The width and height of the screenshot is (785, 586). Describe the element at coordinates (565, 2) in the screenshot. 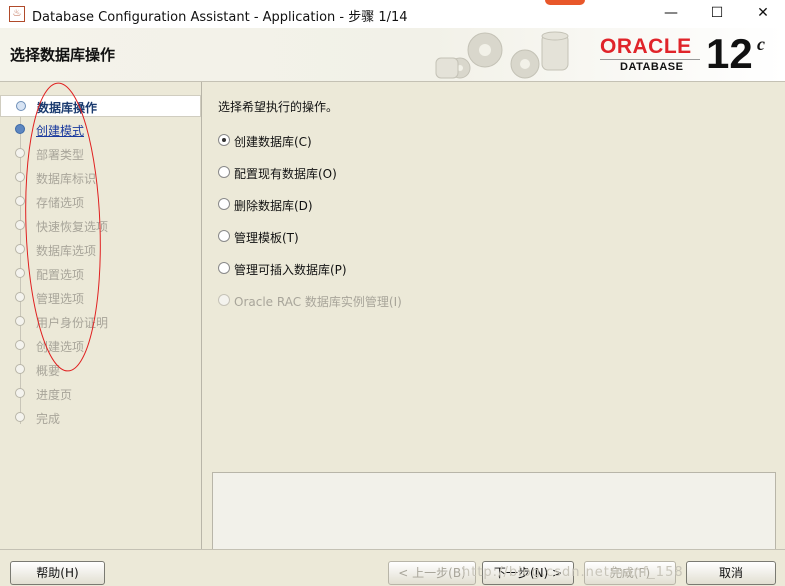

I see `background-window-edge` at that location.